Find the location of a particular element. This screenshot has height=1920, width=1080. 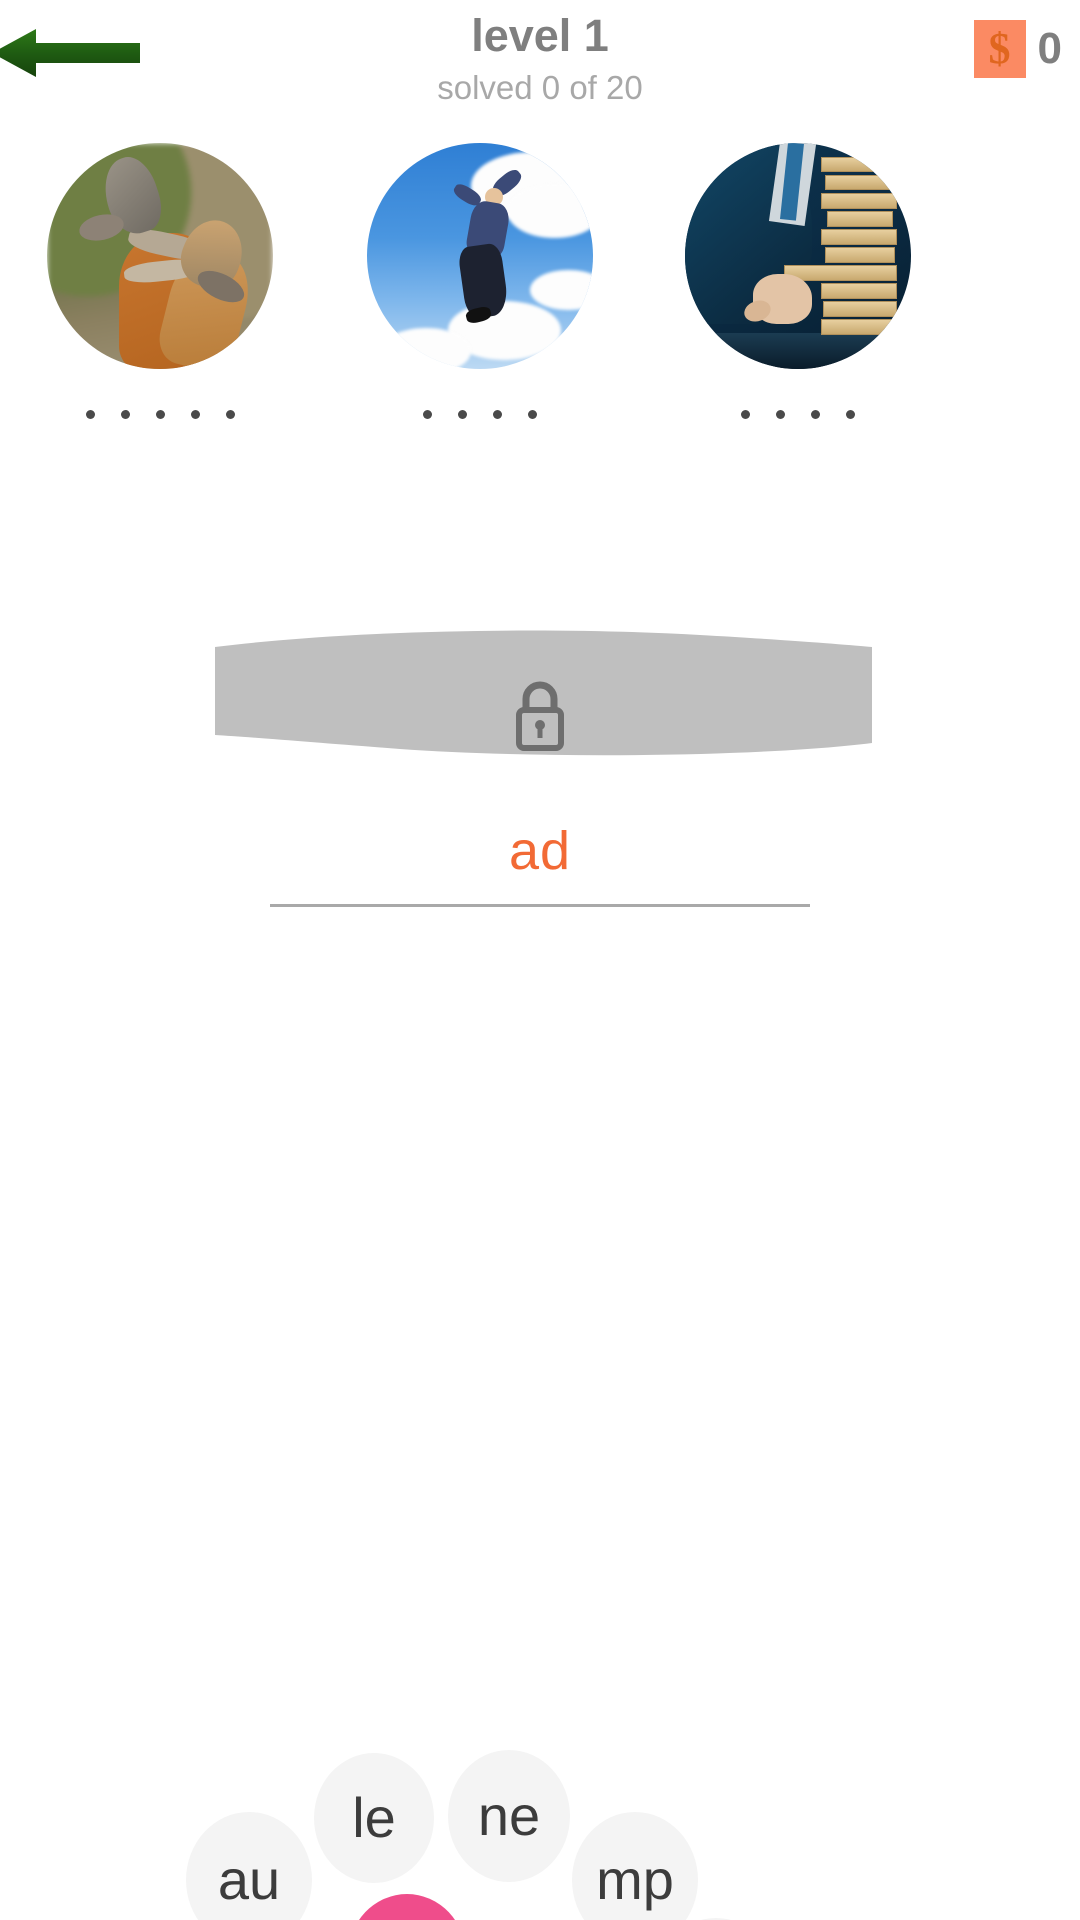

syllable-tile-au: au is located at coordinates (249, 1866).